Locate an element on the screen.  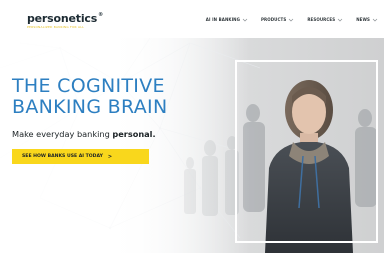
hero-subheading: Make everyday banking personal. is located at coordinates (84, 134).